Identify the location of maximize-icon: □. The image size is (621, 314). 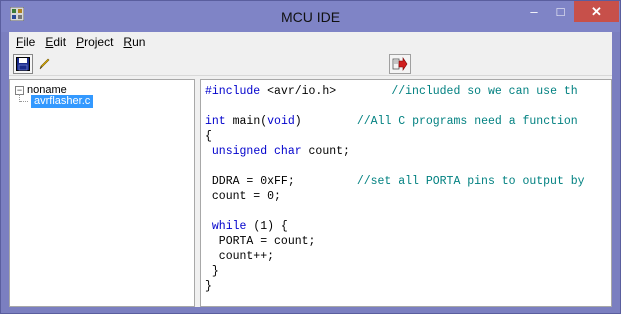
(560, 11).